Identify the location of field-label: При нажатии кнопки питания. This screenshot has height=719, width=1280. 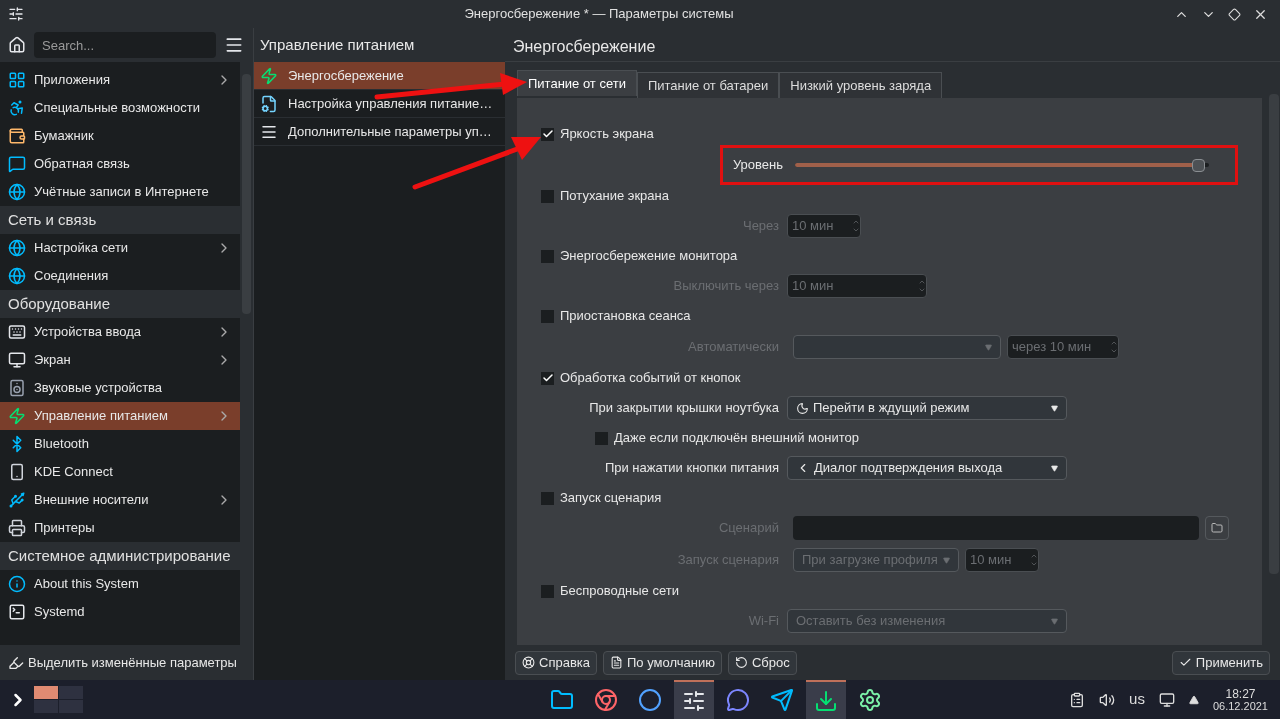
(691, 468).